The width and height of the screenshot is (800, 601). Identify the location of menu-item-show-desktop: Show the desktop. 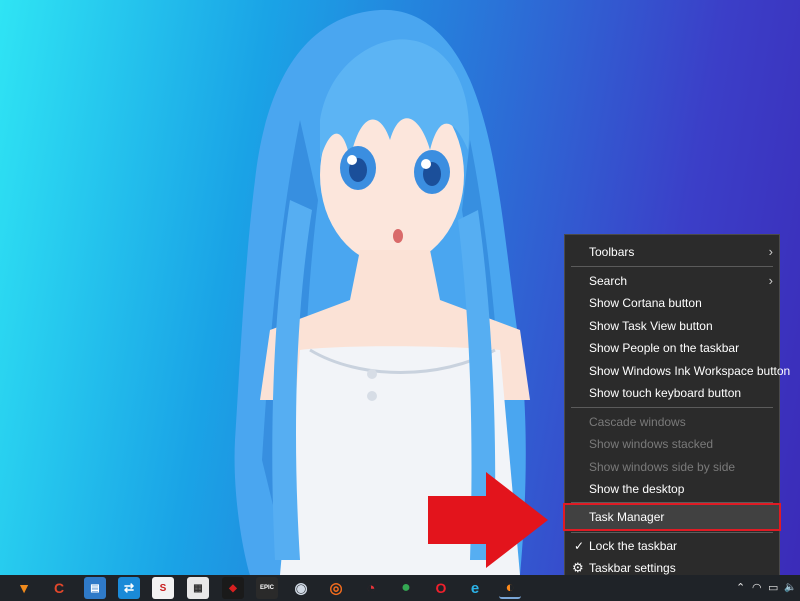
(672, 489).